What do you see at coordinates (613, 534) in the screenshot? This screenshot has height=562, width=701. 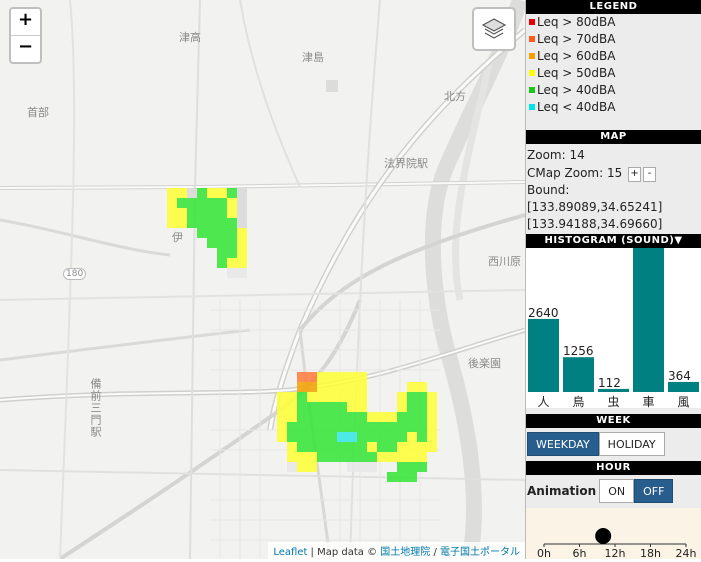 I see `hour-slider: 0h 6h 12h 18h 24h` at bounding box center [613, 534].